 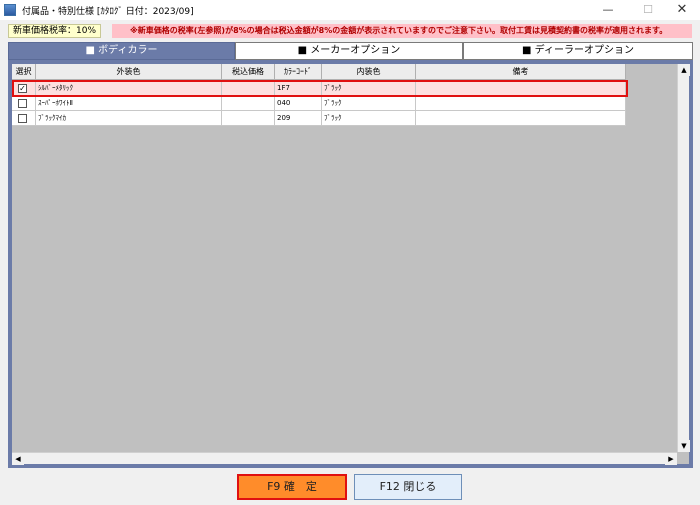 What do you see at coordinates (129, 88) in the screenshot?
I see `exterior-color-cell: ｼﾙﾊﾞｰﾒﾀﾘｯｸ` at bounding box center [129, 88].